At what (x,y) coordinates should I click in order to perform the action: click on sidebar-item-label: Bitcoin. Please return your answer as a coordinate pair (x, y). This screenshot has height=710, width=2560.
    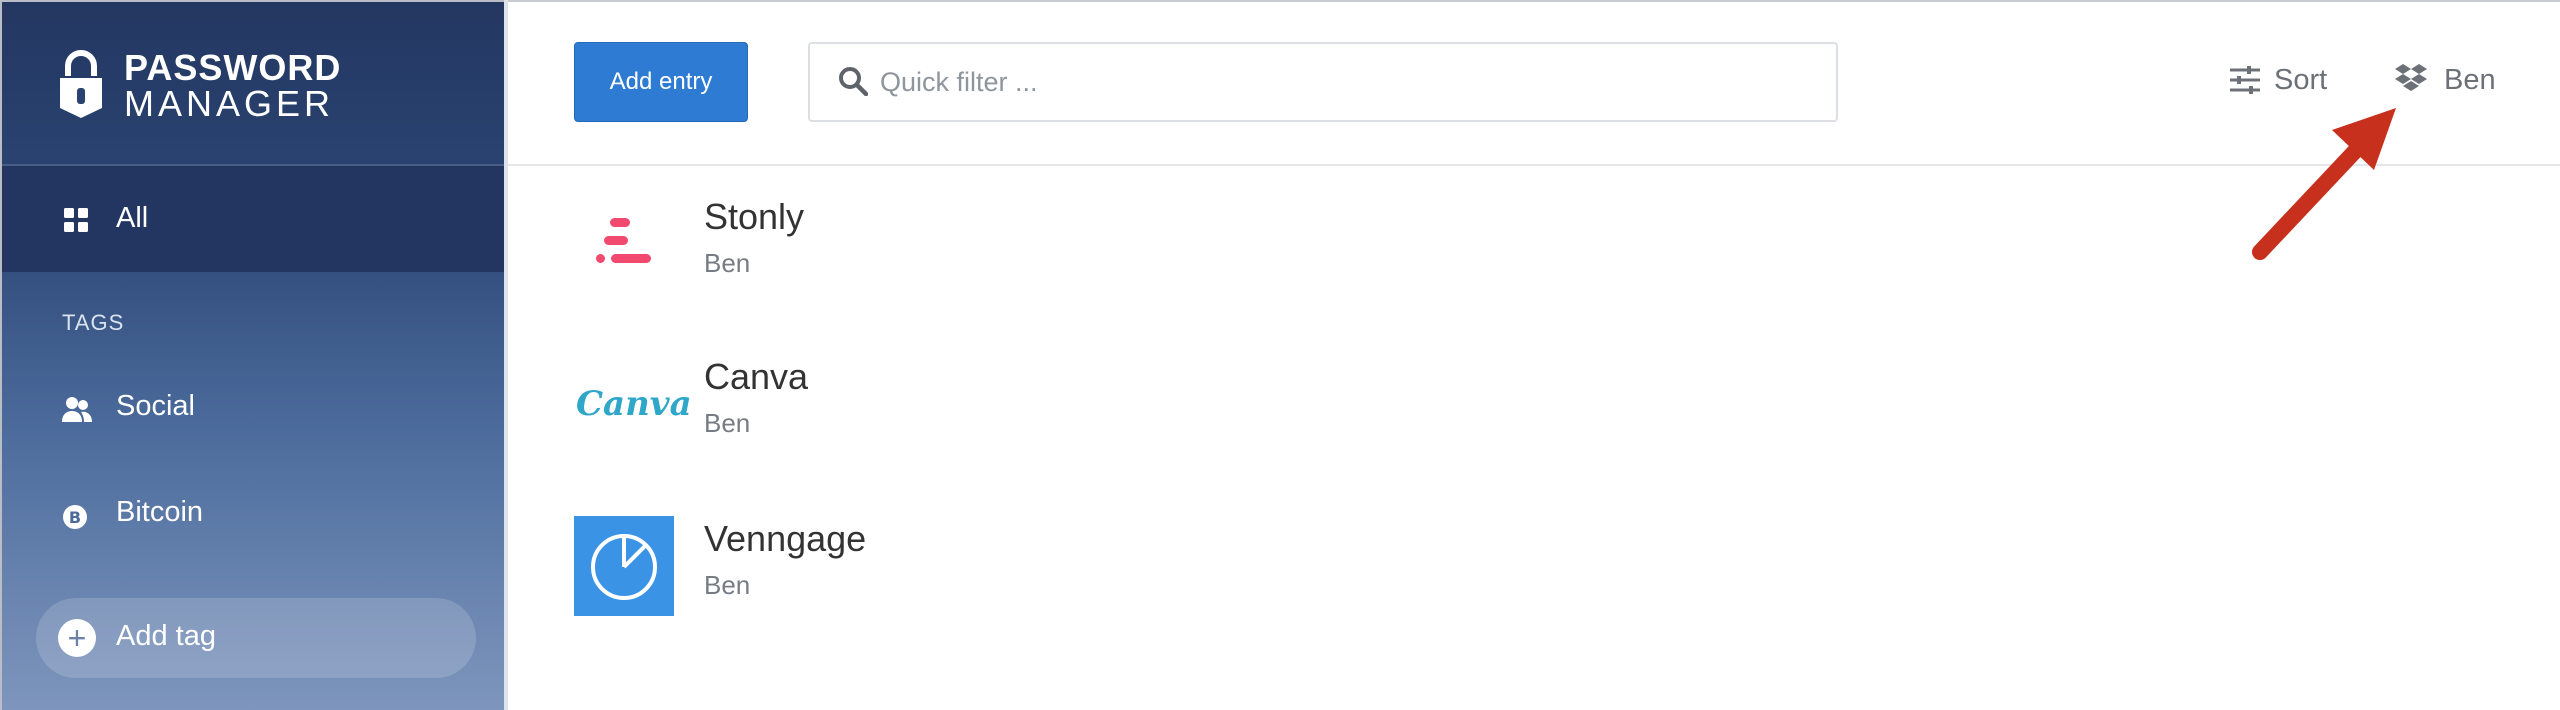
    Looking at the image, I should click on (160, 512).